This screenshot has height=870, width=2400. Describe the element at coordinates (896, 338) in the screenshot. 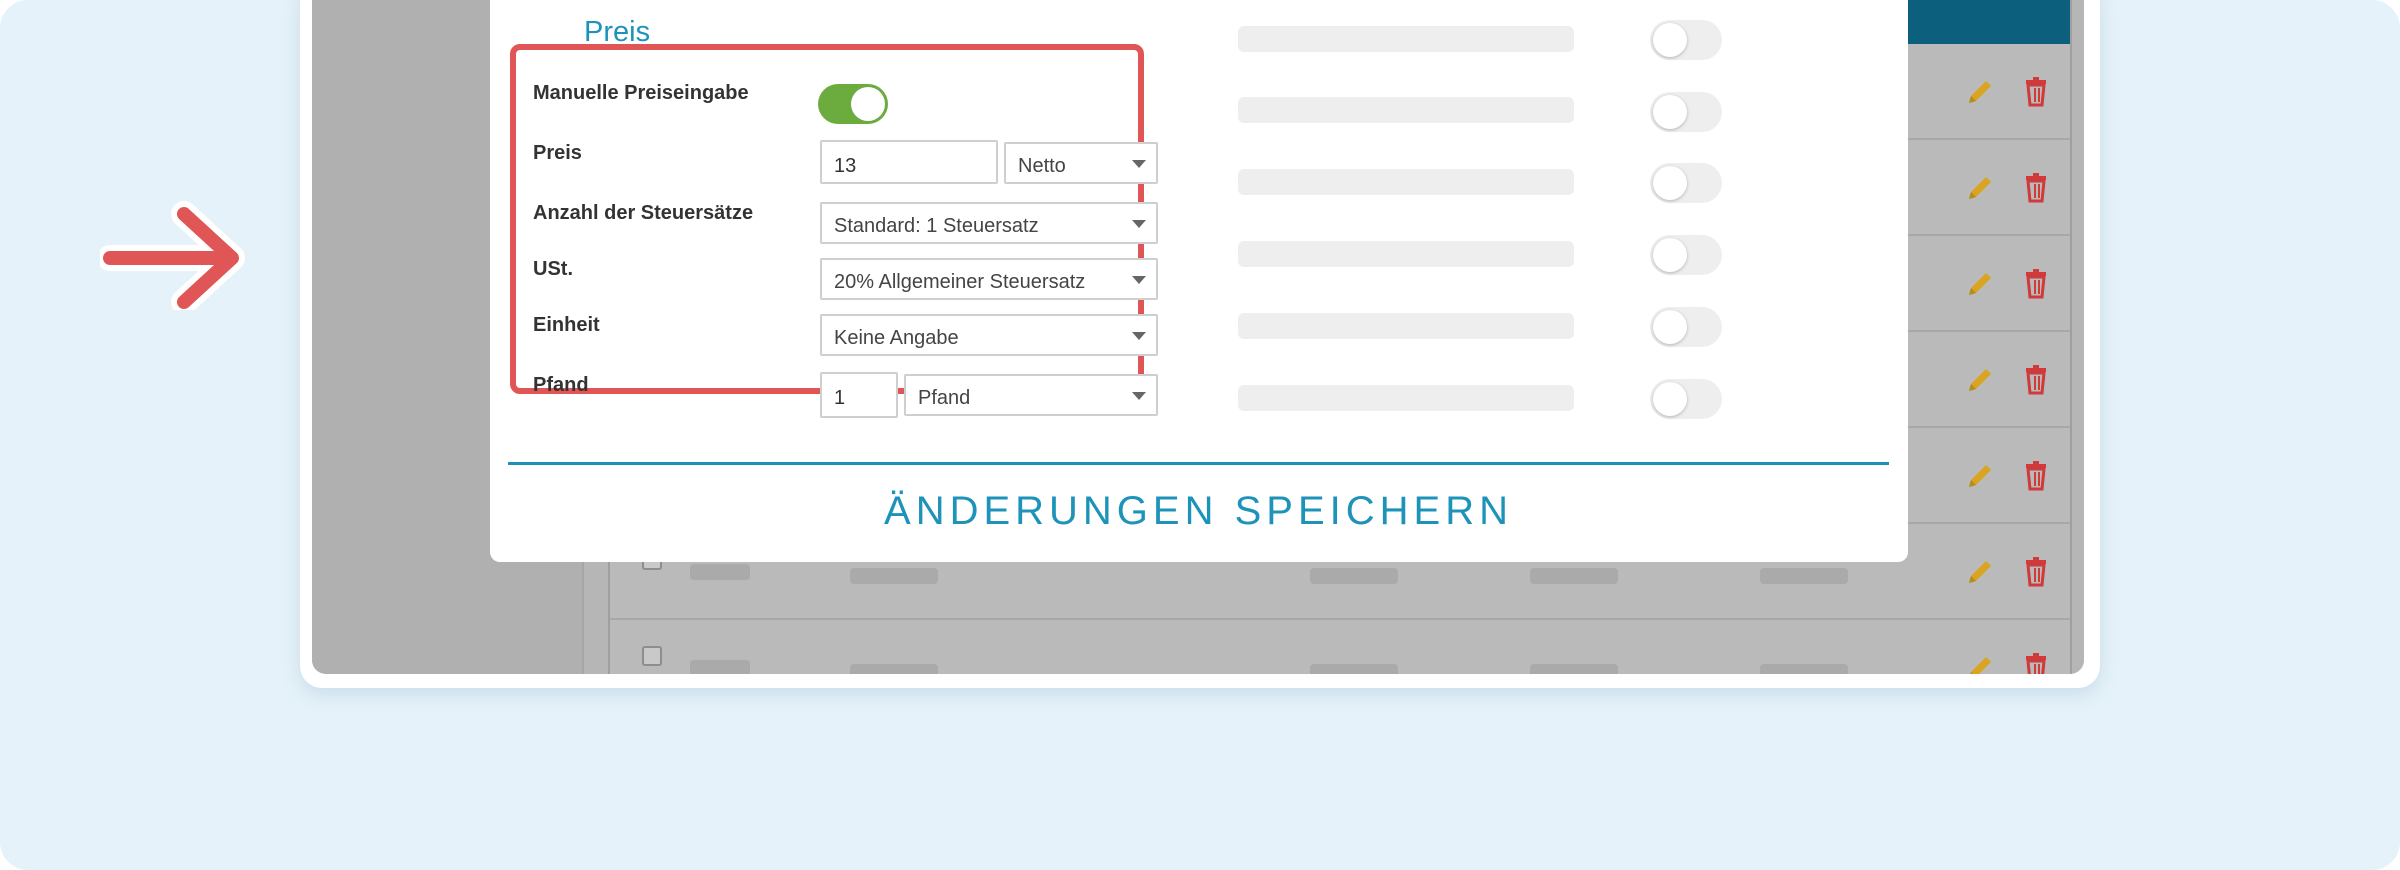

I see `unit-value: Keine Angabe` at that location.